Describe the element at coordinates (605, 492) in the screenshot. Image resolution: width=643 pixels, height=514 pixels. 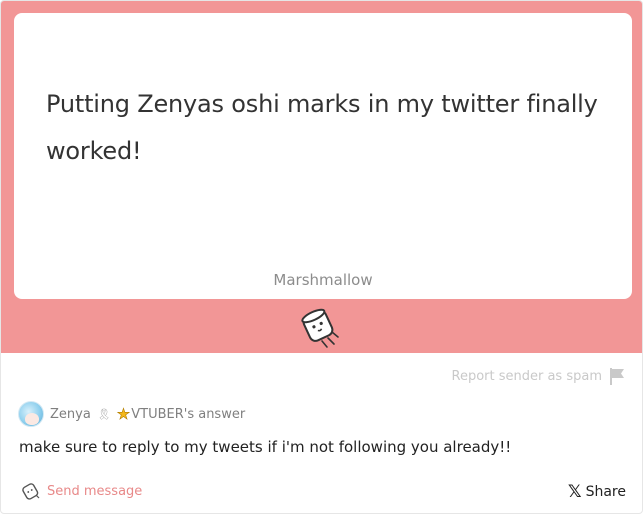
I see `share-label: Share` at that location.